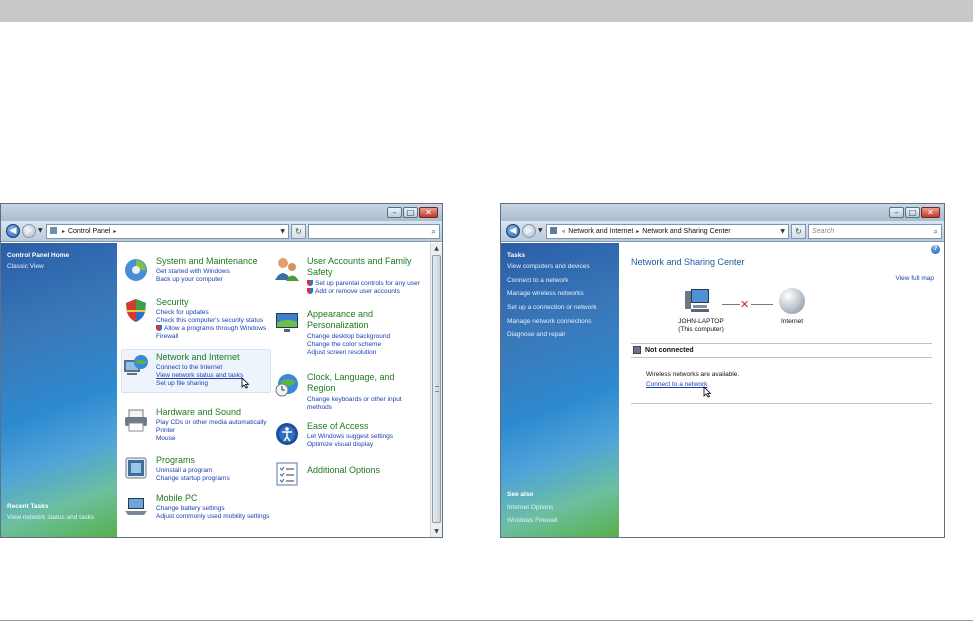 This screenshot has height=624, width=973. Describe the element at coordinates (676, 384) in the screenshot. I see `connect-to-network-link: Connect to a network` at that location.